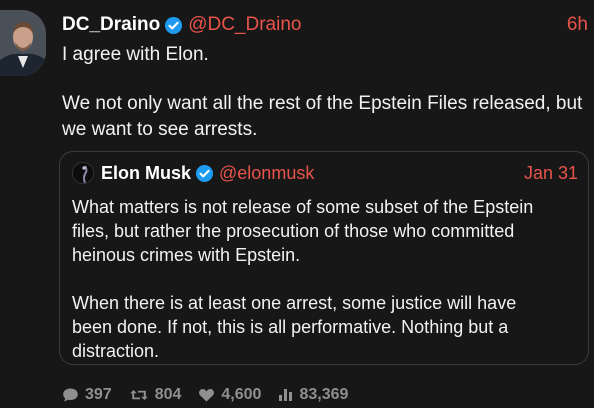  What do you see at coordinates (70, 395) in the screenshot?
I see `reply-icon` at bounding box center [70, 395].